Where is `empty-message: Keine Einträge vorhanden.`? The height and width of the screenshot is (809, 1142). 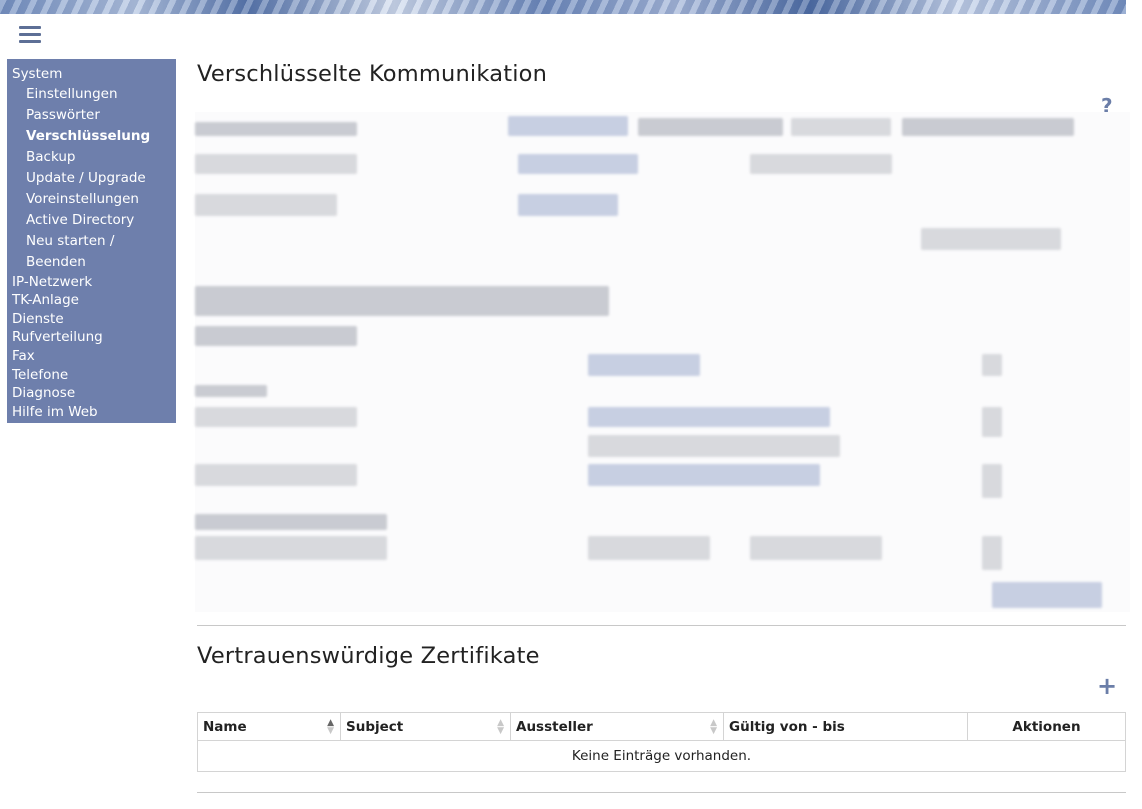 empty-message: Keine Einträge vorhanden. is located at coordinates (661, 756).